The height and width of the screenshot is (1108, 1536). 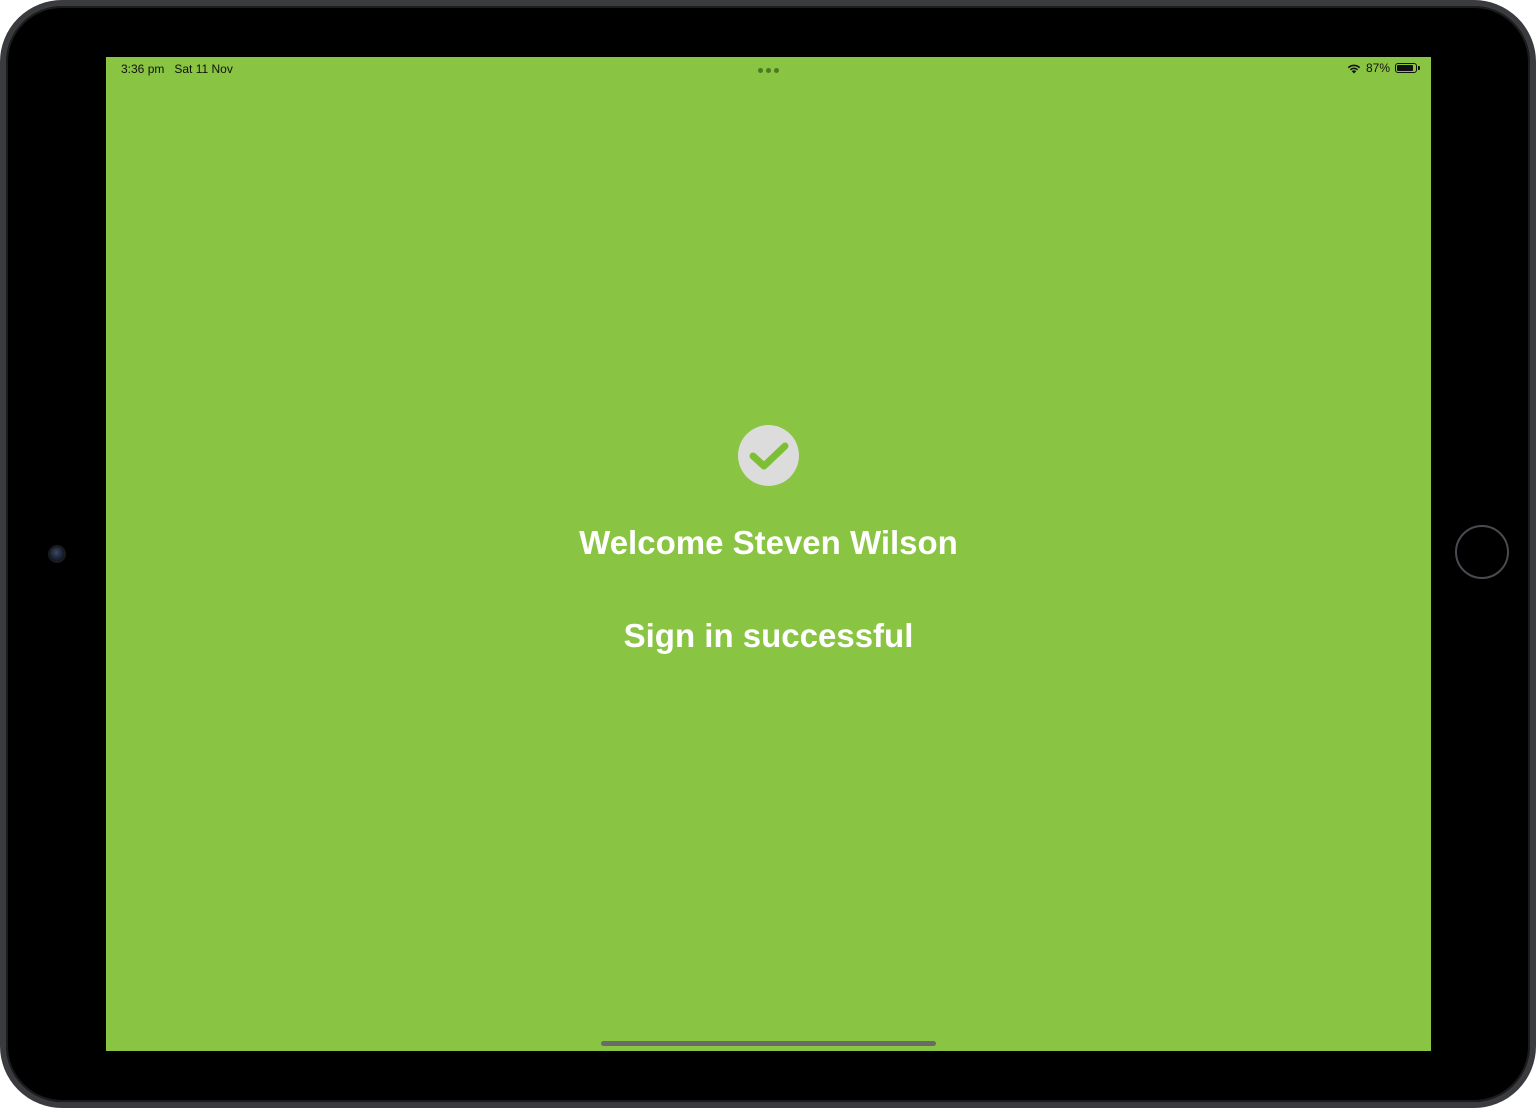 I want to click on battery-percentage: 87%, so click(x=1377, y=68).